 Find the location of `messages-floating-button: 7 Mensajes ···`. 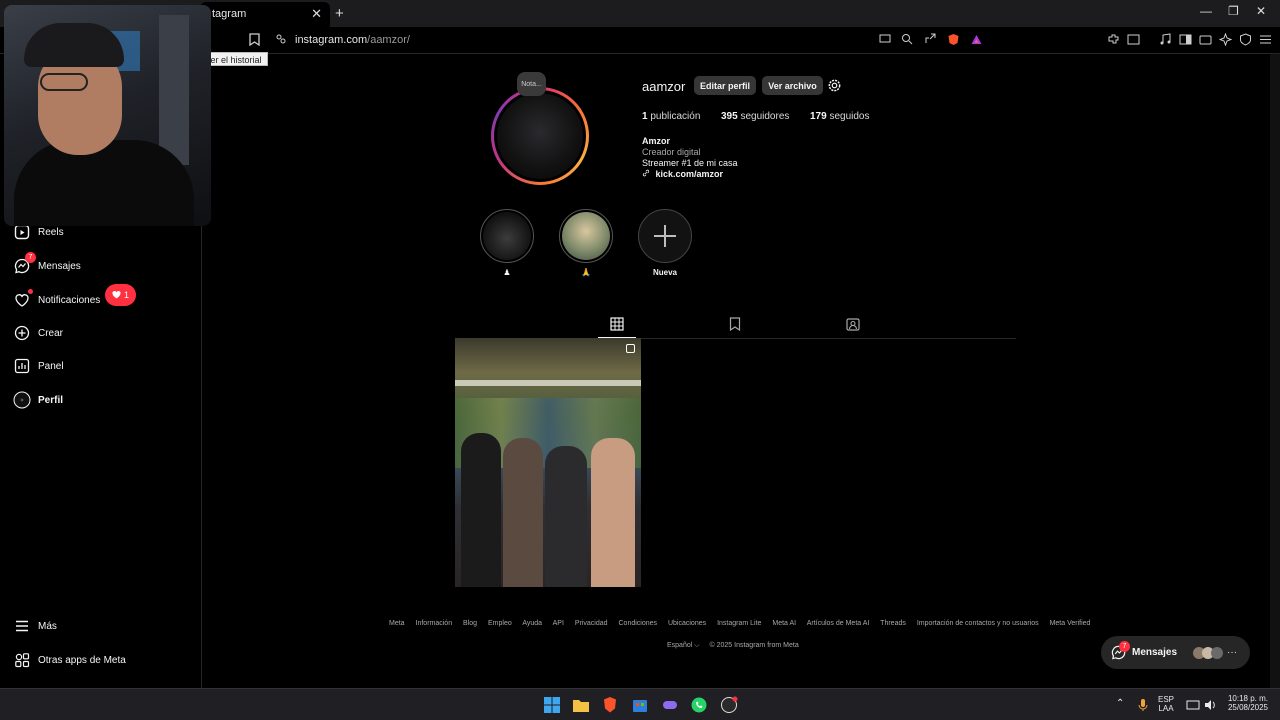

messages-floating-button: 7 Mensajes ··· is located at coordinates (1175, 652).